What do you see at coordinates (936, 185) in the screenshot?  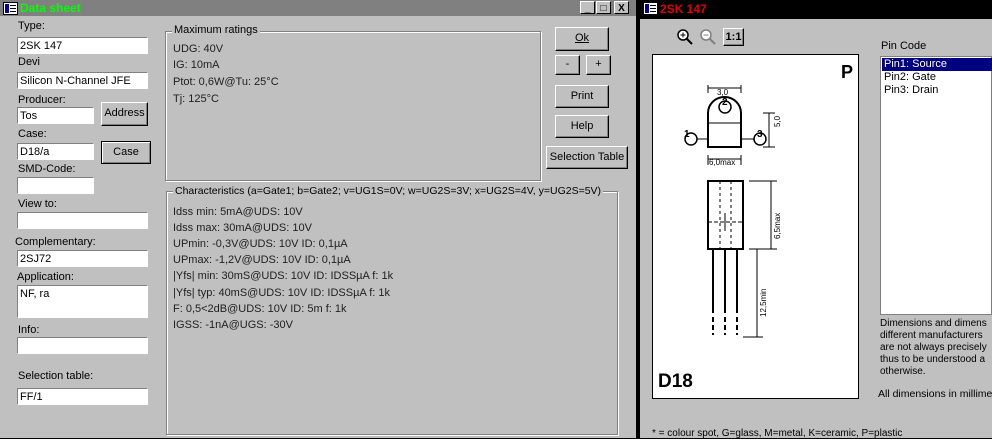 I see `pin-code-list: Pin1: Source Pin2: Gate Pin3: Drain` at bounding box center [936, 185].